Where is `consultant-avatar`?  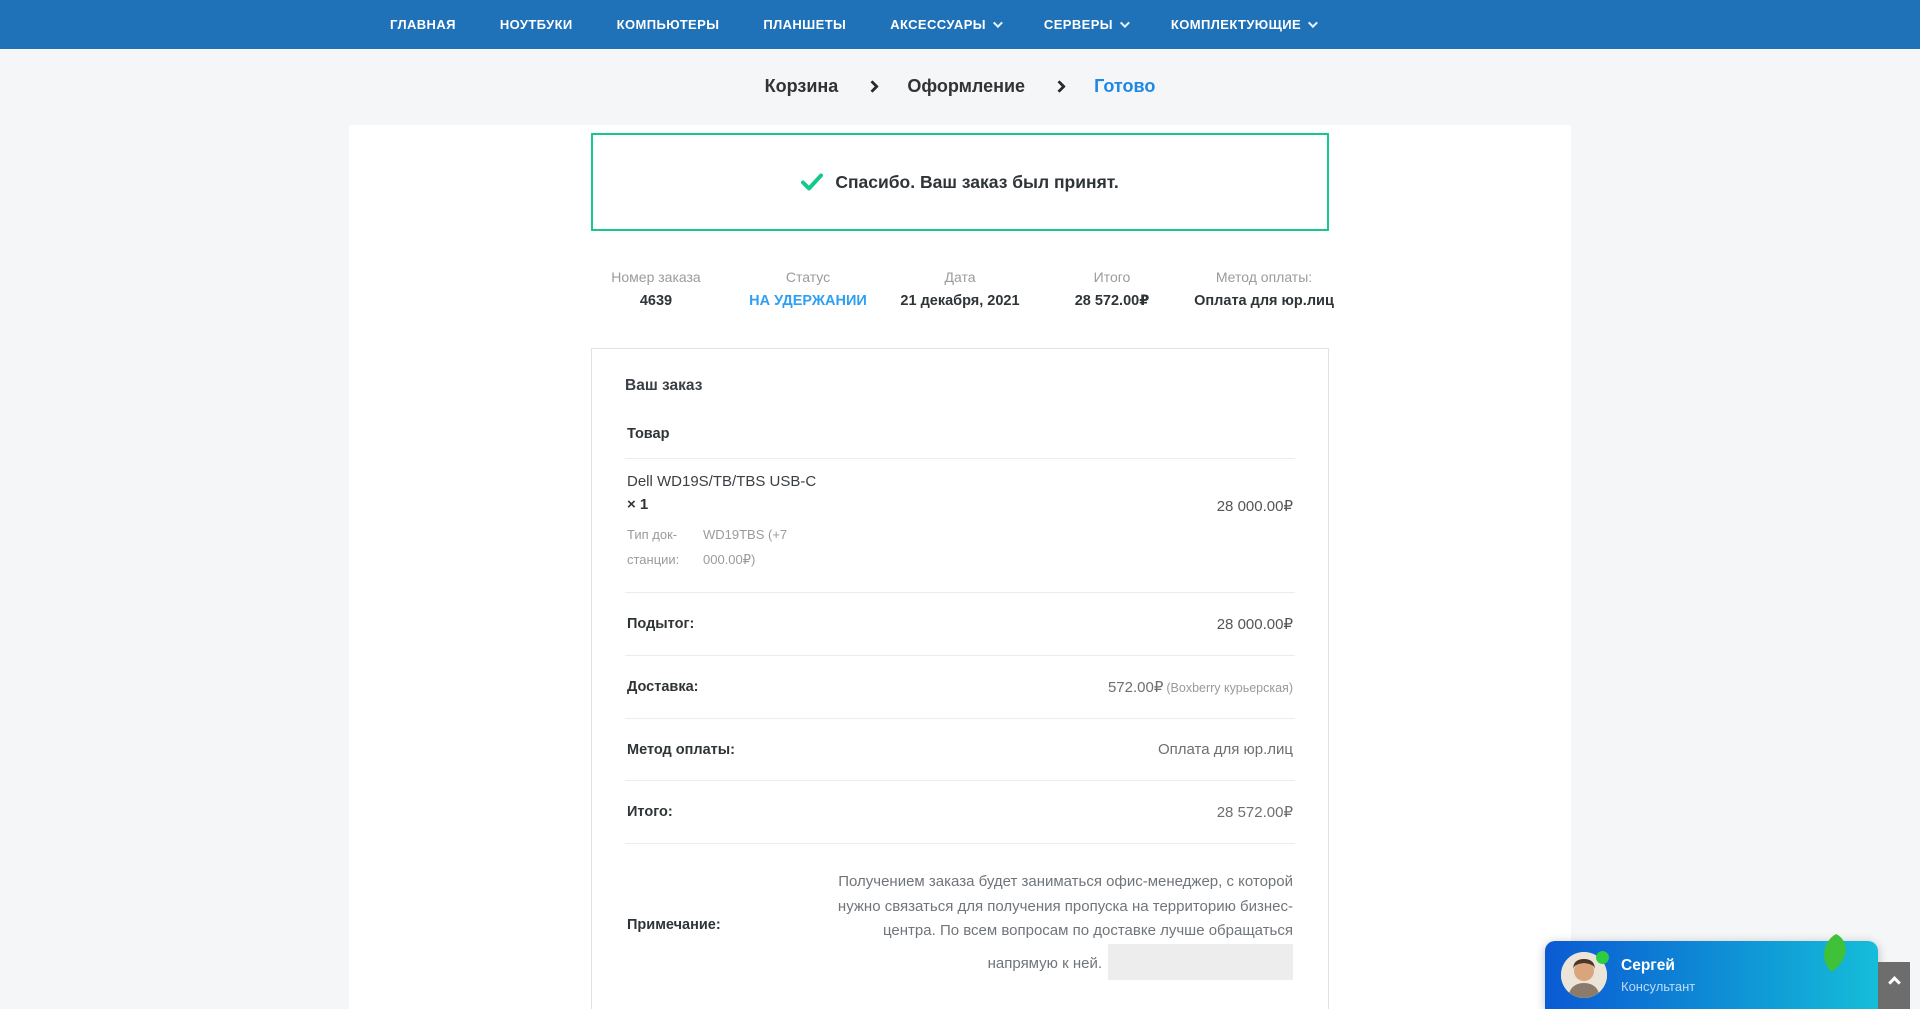 consultant-avatar is located at coordinates (1585, 974).